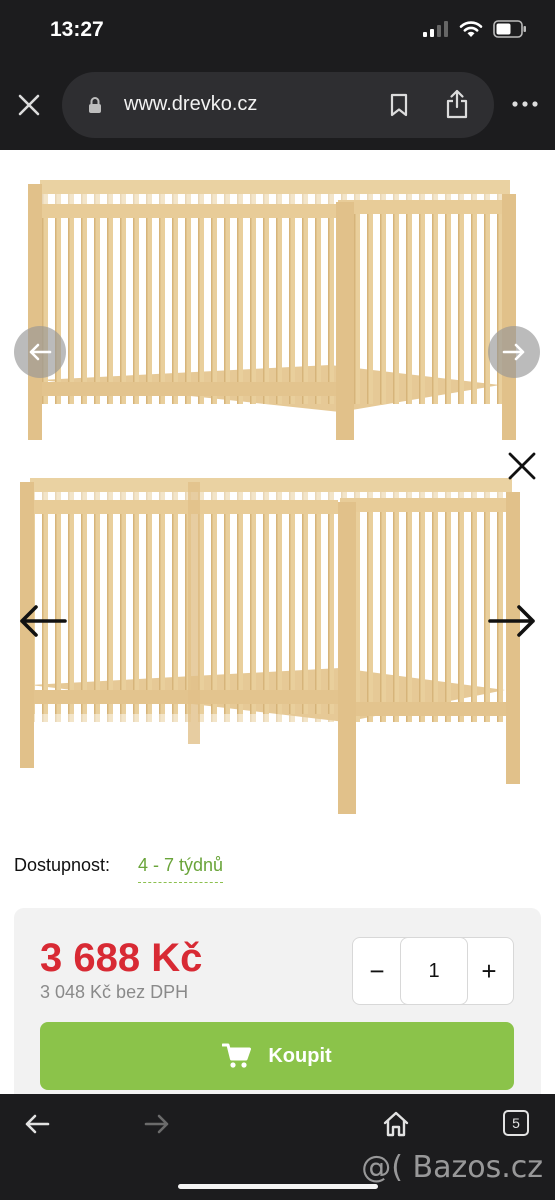 The width and height of the screenshot is (555, 1200). Describe the element at coordinates (278, 1186) in the screenshot. I see `home-indicator` at that location.